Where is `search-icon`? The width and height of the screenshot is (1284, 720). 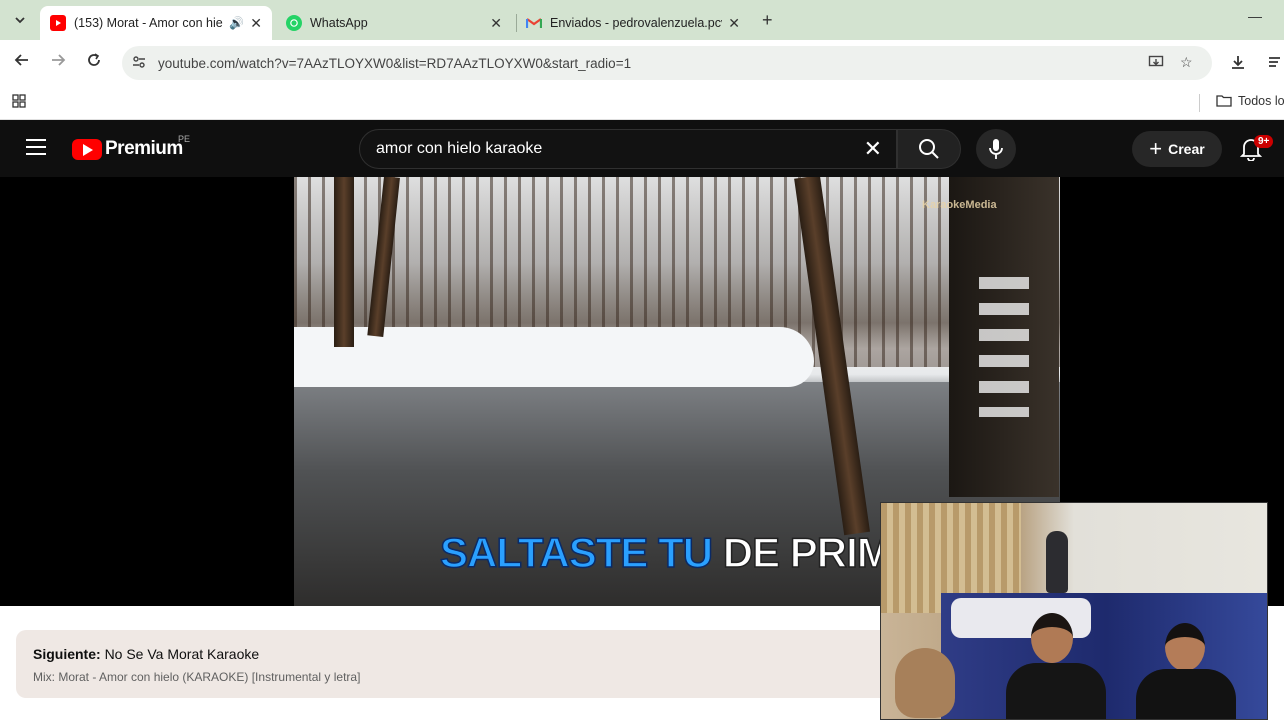
search-icon is located at coordinates (929, 149).